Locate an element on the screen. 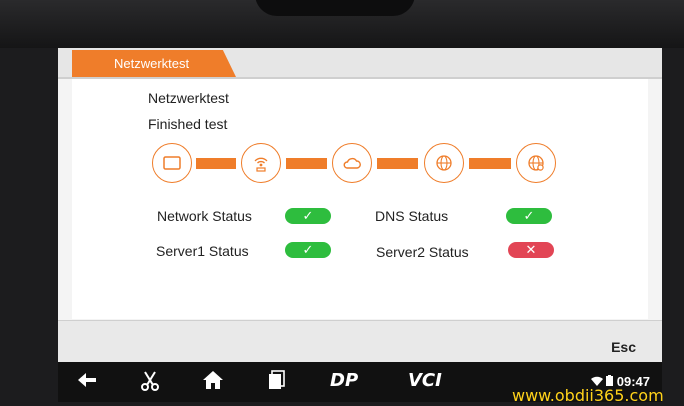 This screenshot has width=684, height=406. watermark: www.obdii365.com is located at coordinates (588, 395).